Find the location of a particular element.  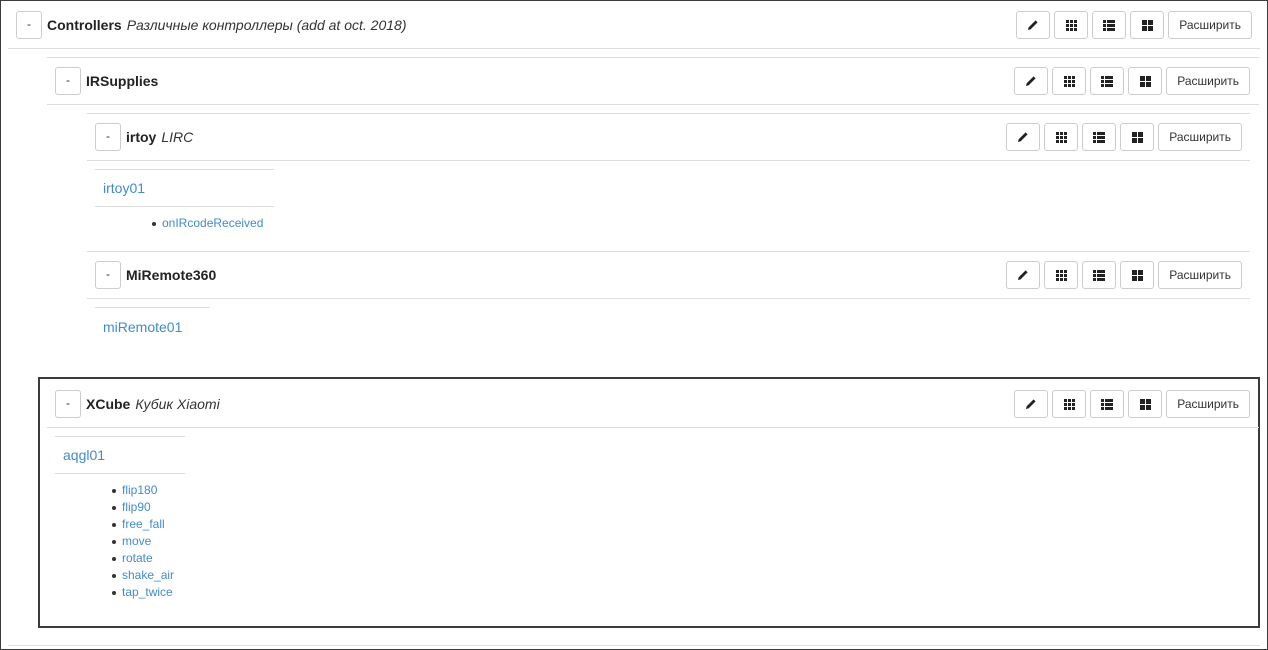

list-item: tap_twice is located at coordinates (143, 592).